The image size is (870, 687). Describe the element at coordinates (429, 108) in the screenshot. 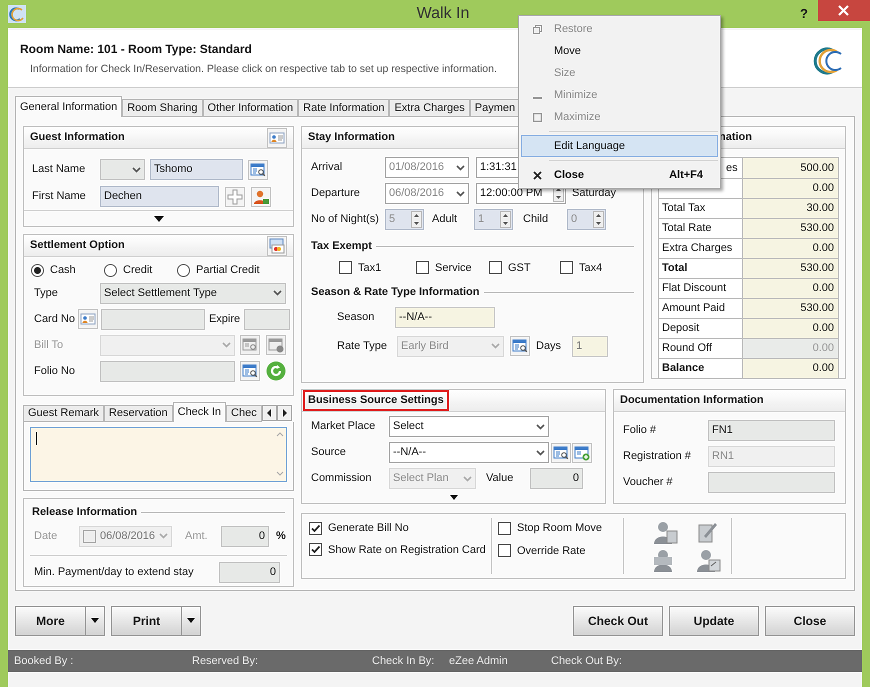

I see `tab: Extra Charges` at that location.